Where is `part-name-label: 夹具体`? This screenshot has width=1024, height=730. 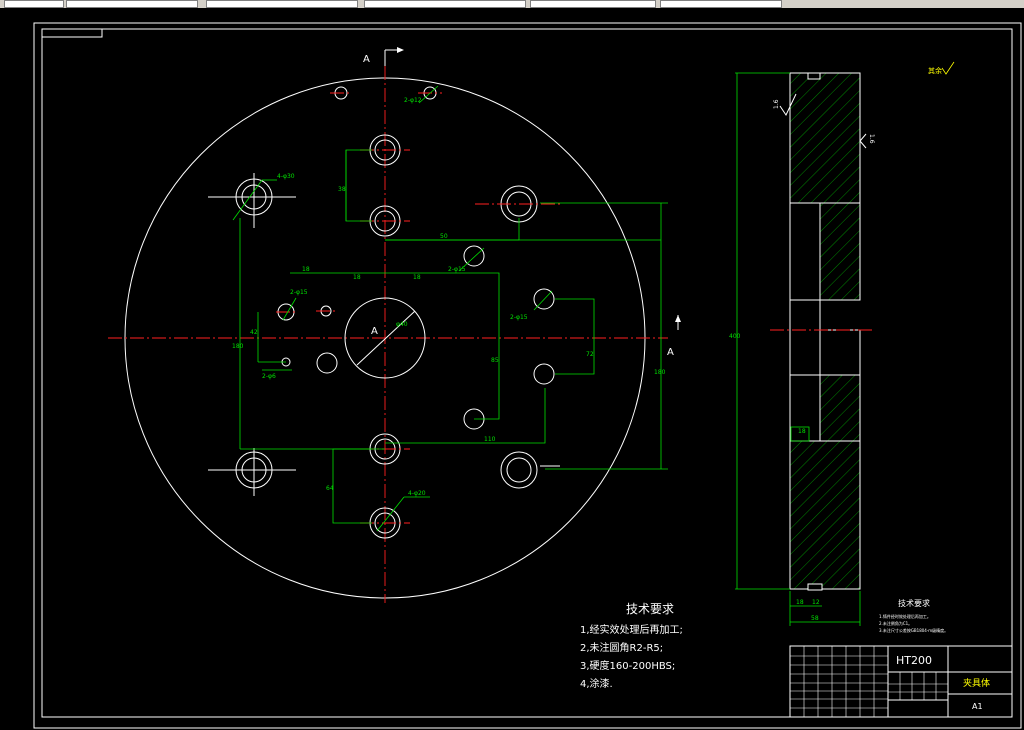
part-name-label: 夹具体 is located at coordinates (976, 683).